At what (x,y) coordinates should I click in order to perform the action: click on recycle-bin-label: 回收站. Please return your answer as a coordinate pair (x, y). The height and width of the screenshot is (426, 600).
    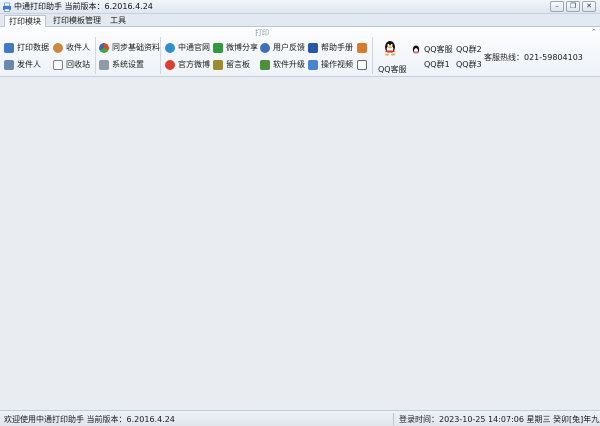
    Looking at the image, I should click on (78, 64).